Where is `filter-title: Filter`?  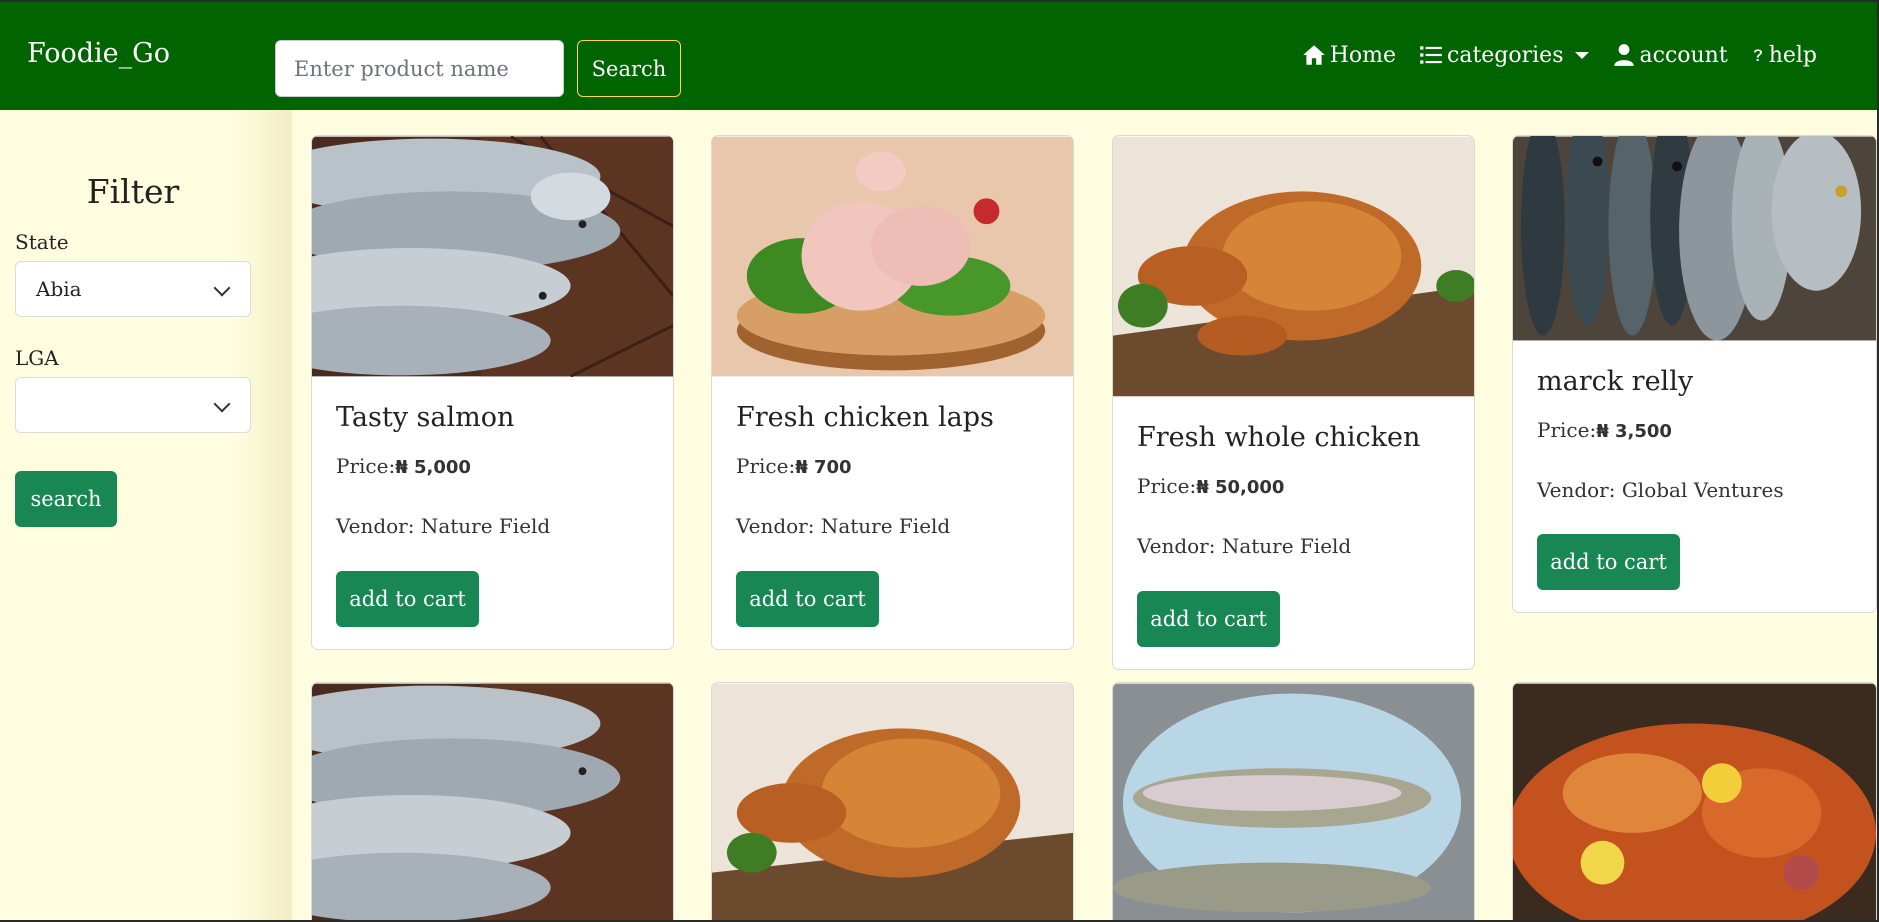
filter-title: Filter is located at coordinates (133, 191).